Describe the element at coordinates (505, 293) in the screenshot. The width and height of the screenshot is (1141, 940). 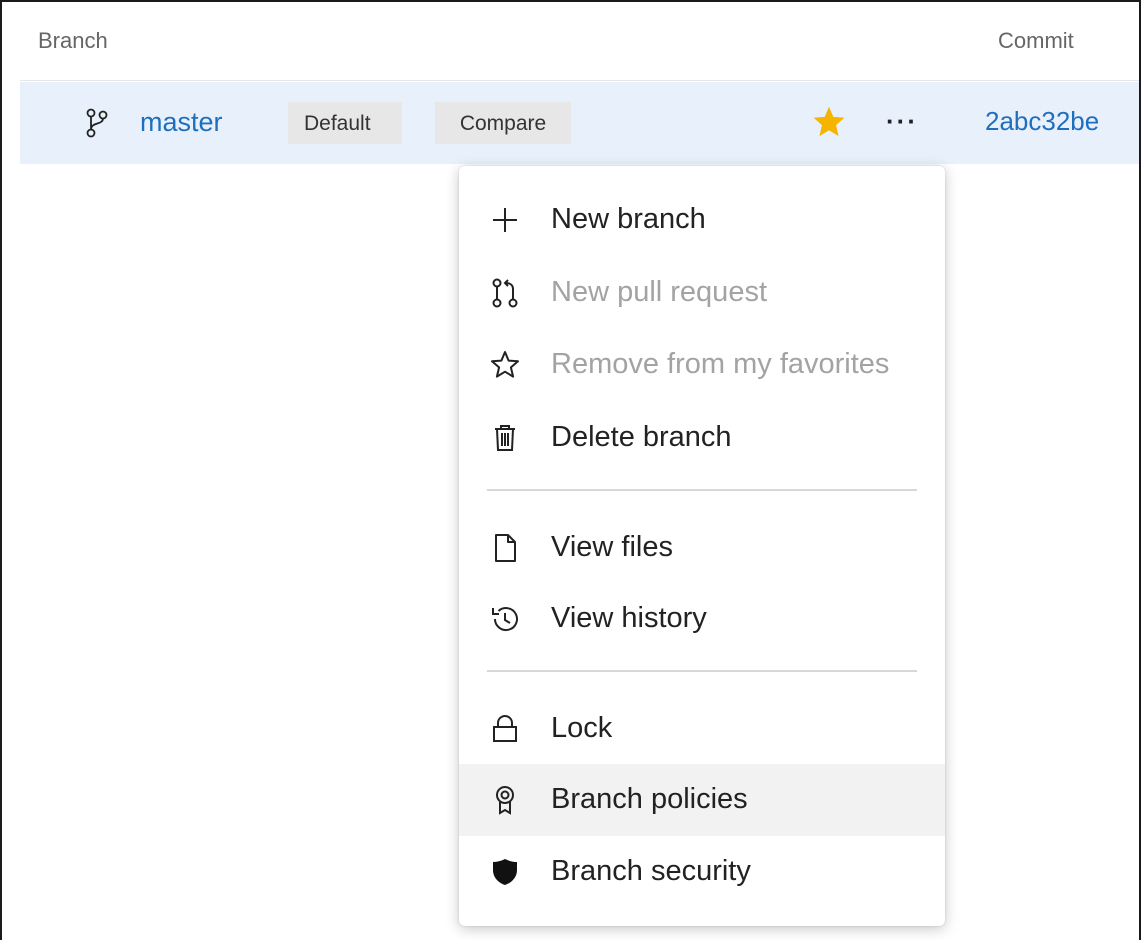
I see `pull-request-icon` at that location.